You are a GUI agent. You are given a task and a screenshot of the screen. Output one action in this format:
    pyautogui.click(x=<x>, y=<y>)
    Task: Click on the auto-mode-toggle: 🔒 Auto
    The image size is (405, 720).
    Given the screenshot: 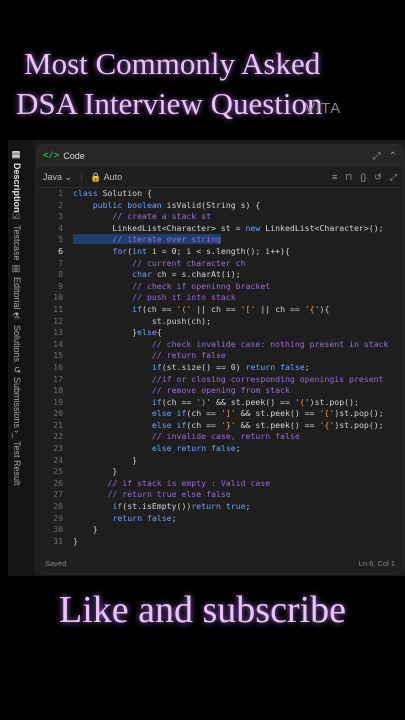 What is the action you would take?
    pyautogui.click(x=106, y=177)
    